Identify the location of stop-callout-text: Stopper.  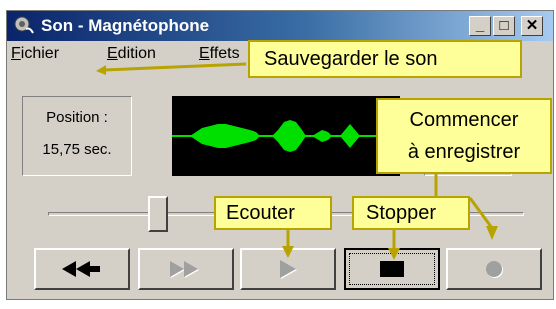
(401, 213).